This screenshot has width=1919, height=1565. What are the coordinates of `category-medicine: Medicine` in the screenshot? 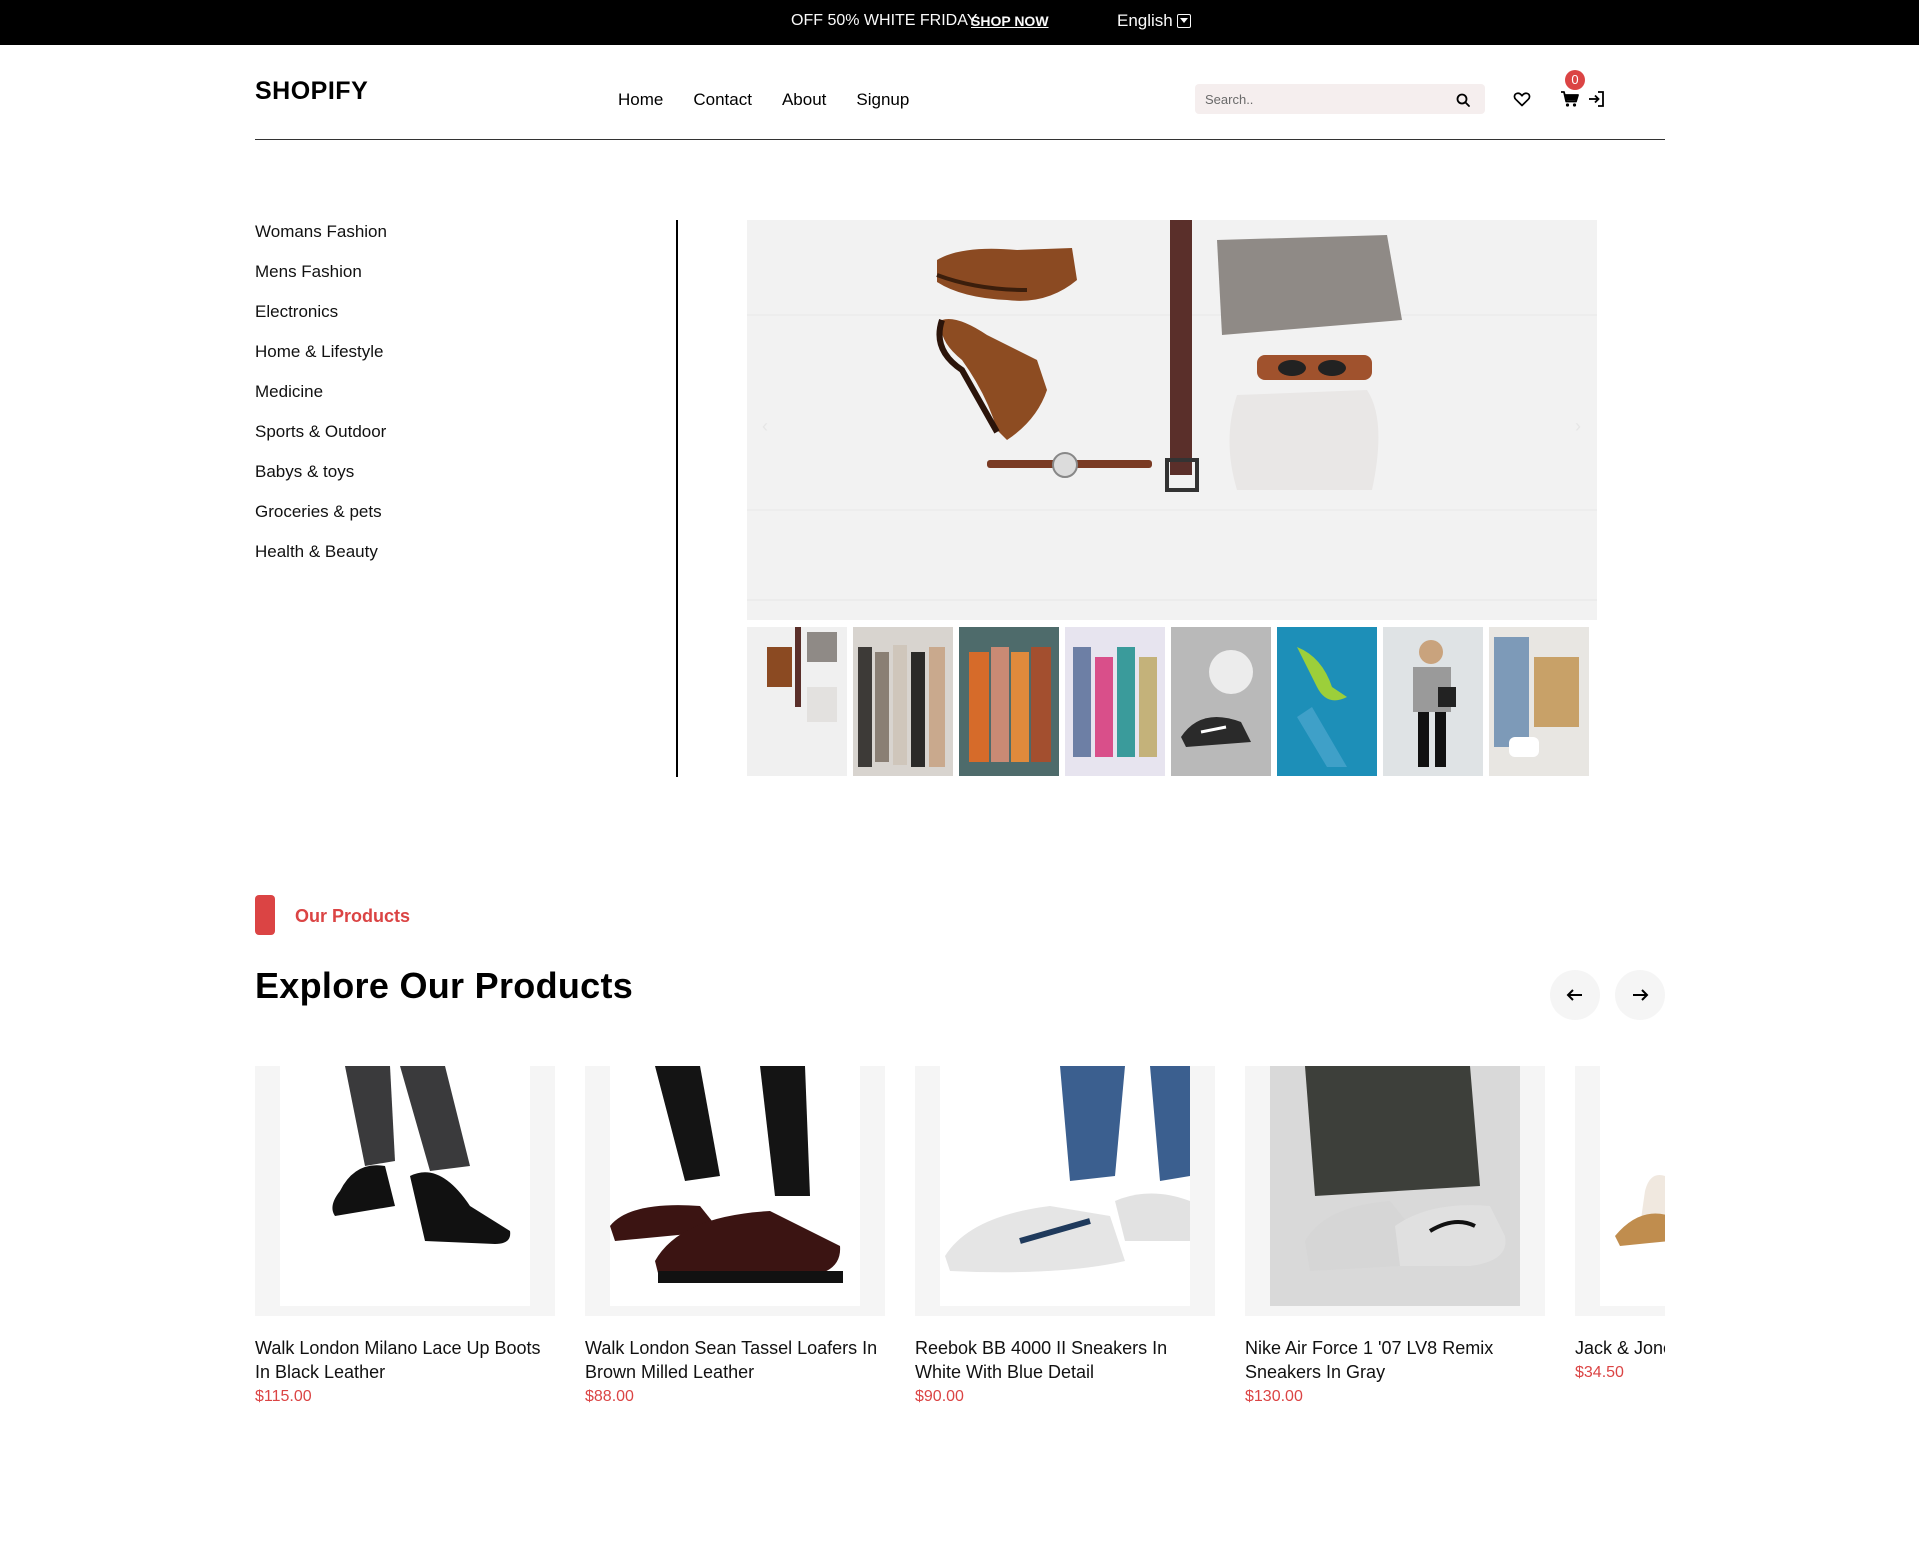 It's located at (321, 402).